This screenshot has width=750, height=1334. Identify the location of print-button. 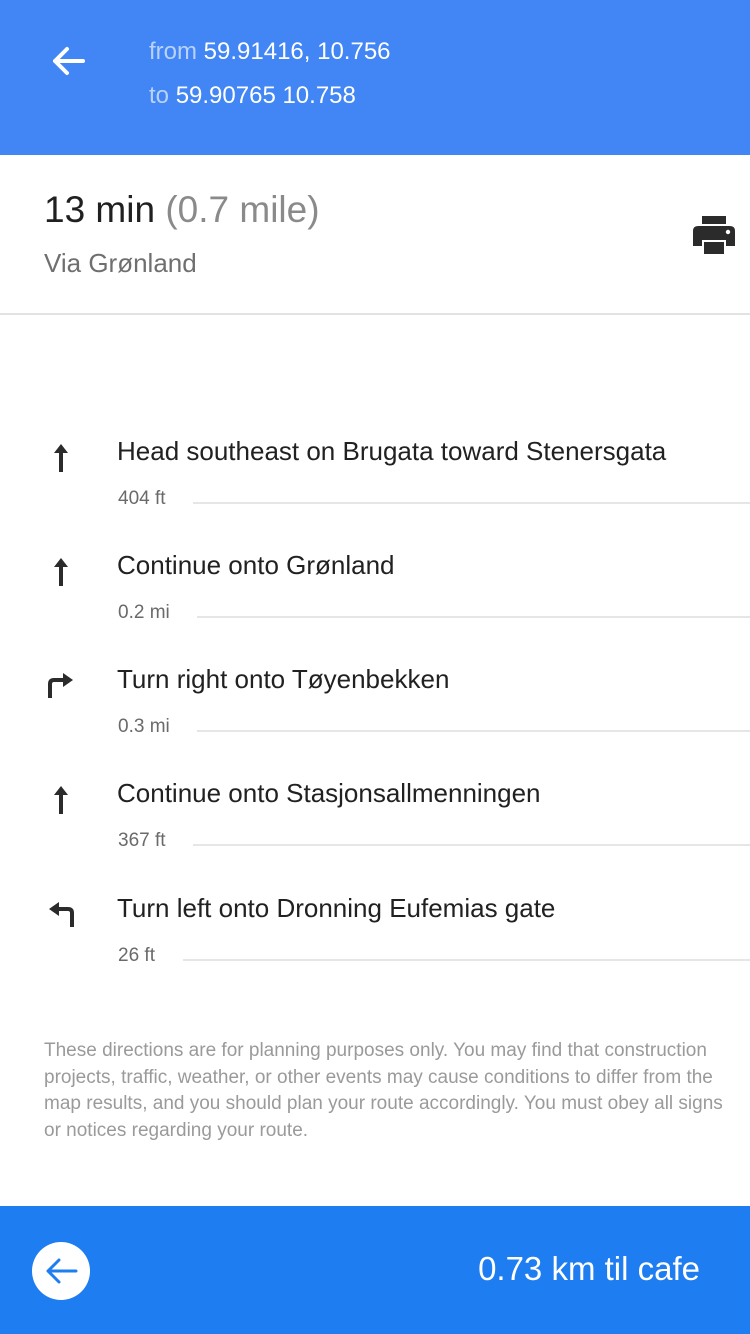
(714, 235).